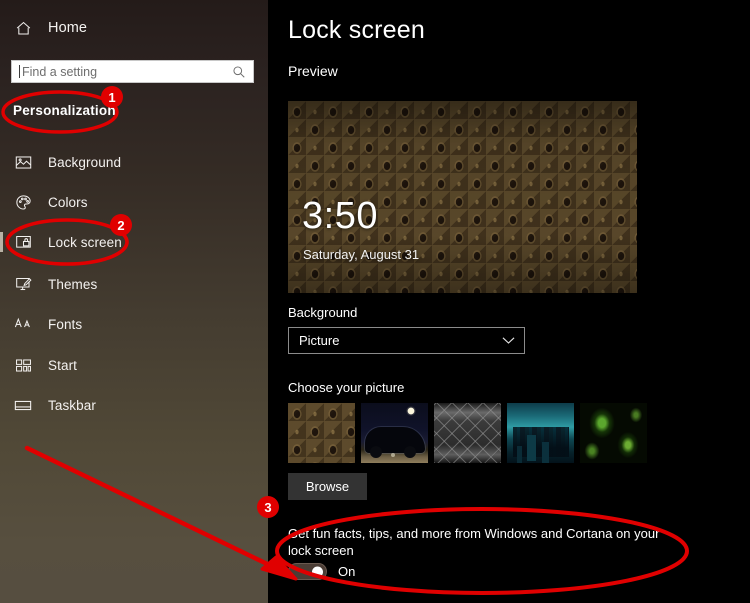 The width and height of the screenshot is (750, 603). What do you see at coordinates (462, 197) in the screenshot?
I see `lock-screen-preview: 3:50 Saturday, August 31` at bounding box center [462, 197].